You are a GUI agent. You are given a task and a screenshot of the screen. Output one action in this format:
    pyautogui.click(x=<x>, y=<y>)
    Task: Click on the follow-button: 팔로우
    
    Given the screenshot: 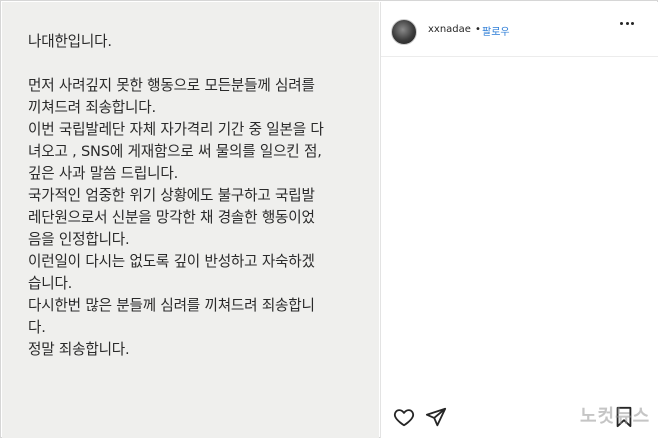 What is the action you would take?
    pyautogui.click(x=496, y=30)
    